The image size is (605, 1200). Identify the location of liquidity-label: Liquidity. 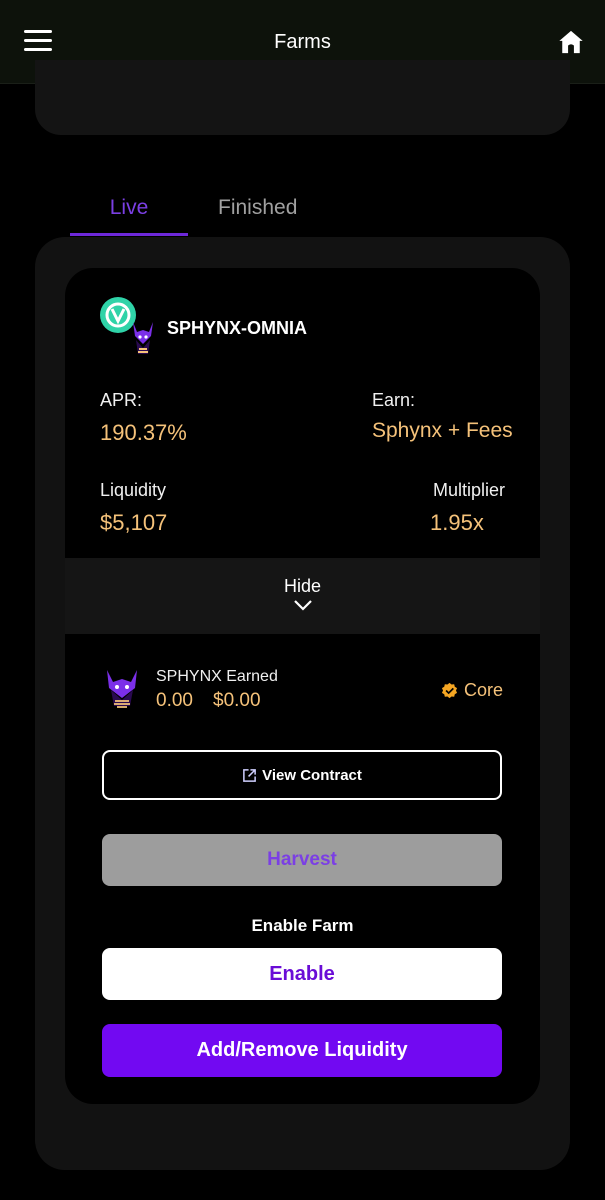
(133, 490).